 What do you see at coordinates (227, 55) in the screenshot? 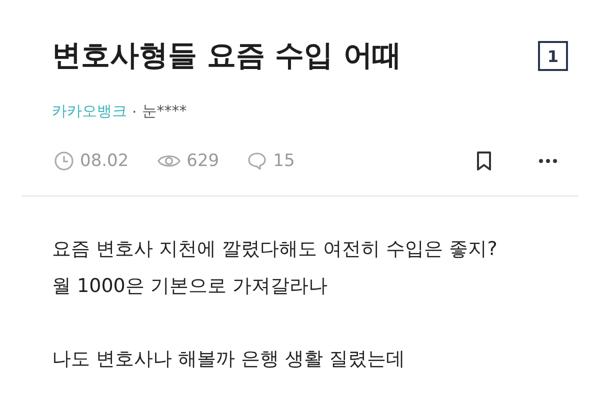
I see `post-title: 변호사형들 요즘 수입 어때` at bounding box center [227, 55].